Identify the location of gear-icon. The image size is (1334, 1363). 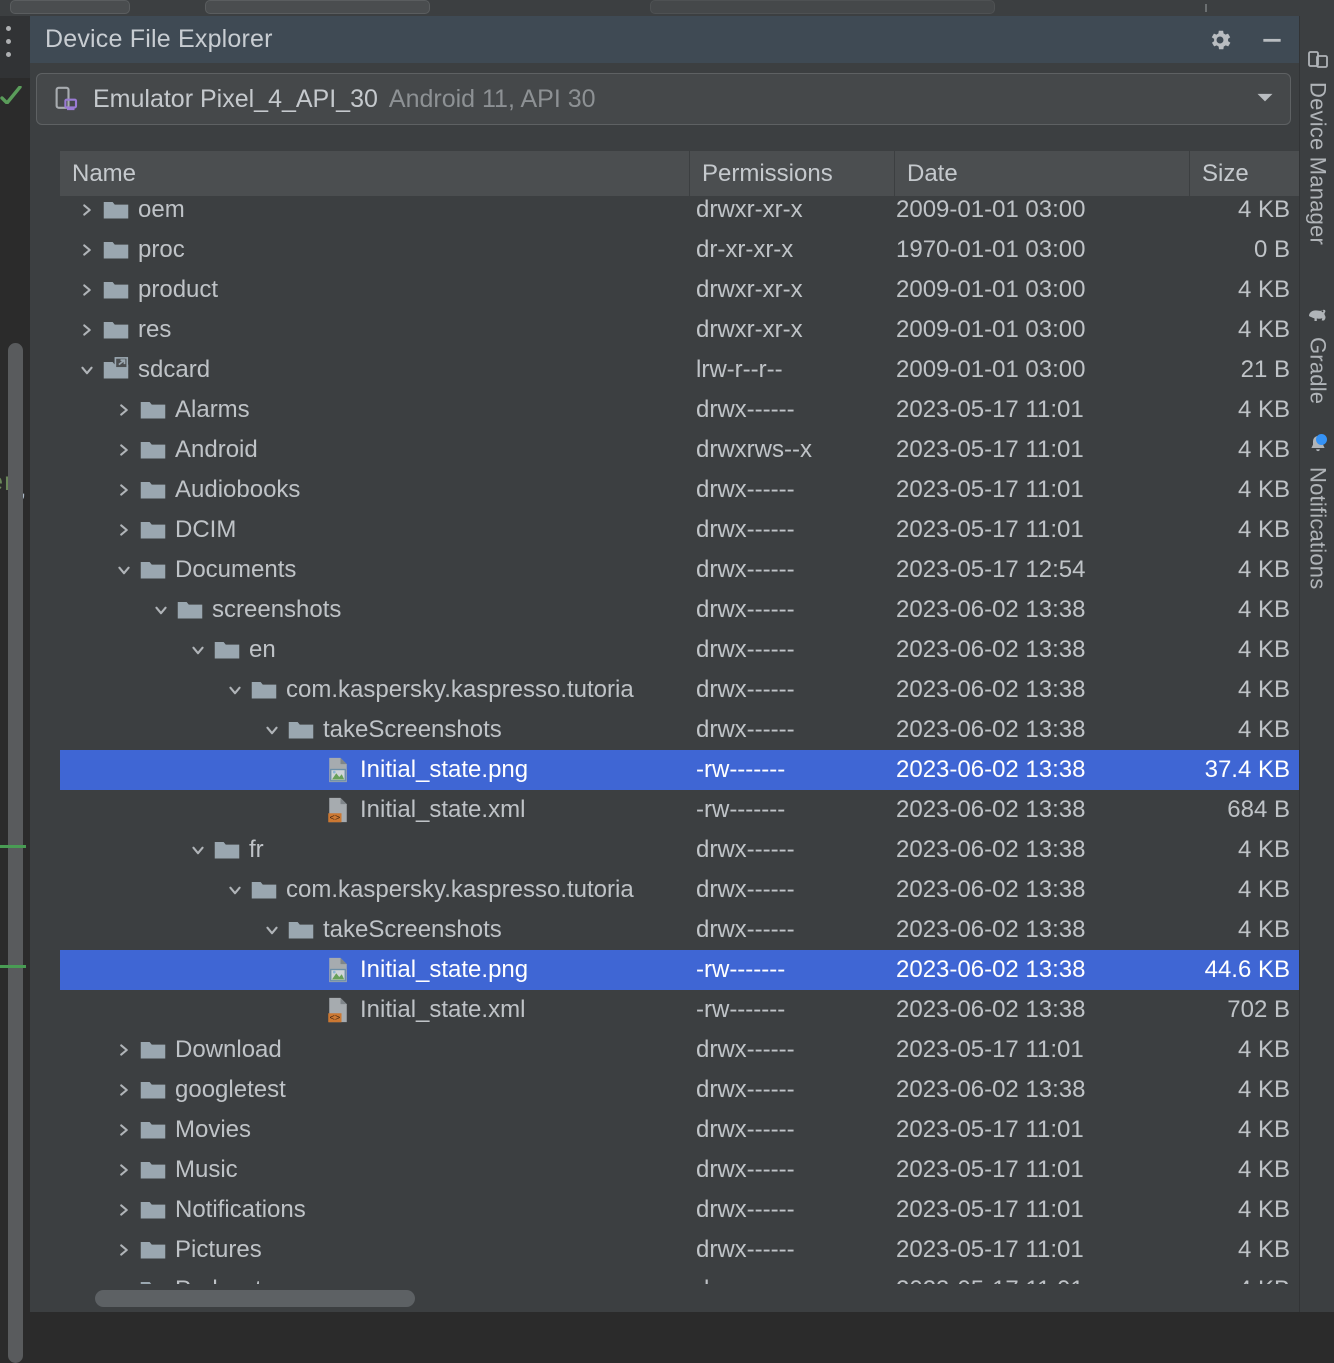
(1220, 40).